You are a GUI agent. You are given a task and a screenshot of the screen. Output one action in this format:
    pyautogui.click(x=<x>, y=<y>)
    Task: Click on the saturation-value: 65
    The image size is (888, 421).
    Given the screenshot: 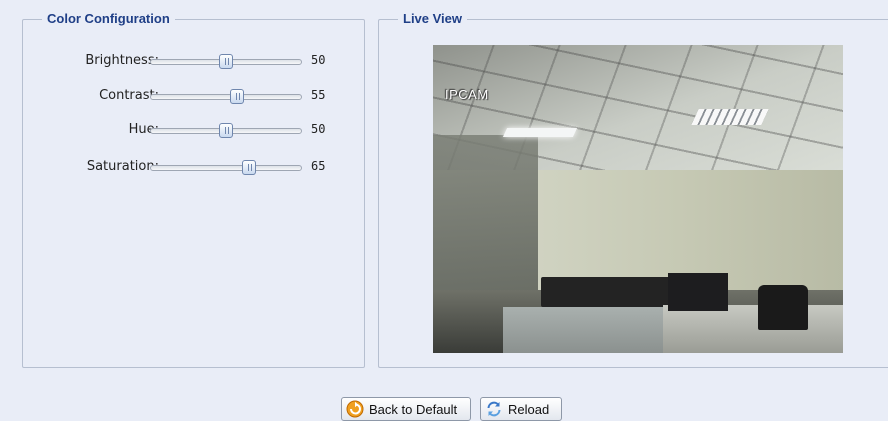 What is the action you would take?
    pyautogui.click(x=318, y=166)
    